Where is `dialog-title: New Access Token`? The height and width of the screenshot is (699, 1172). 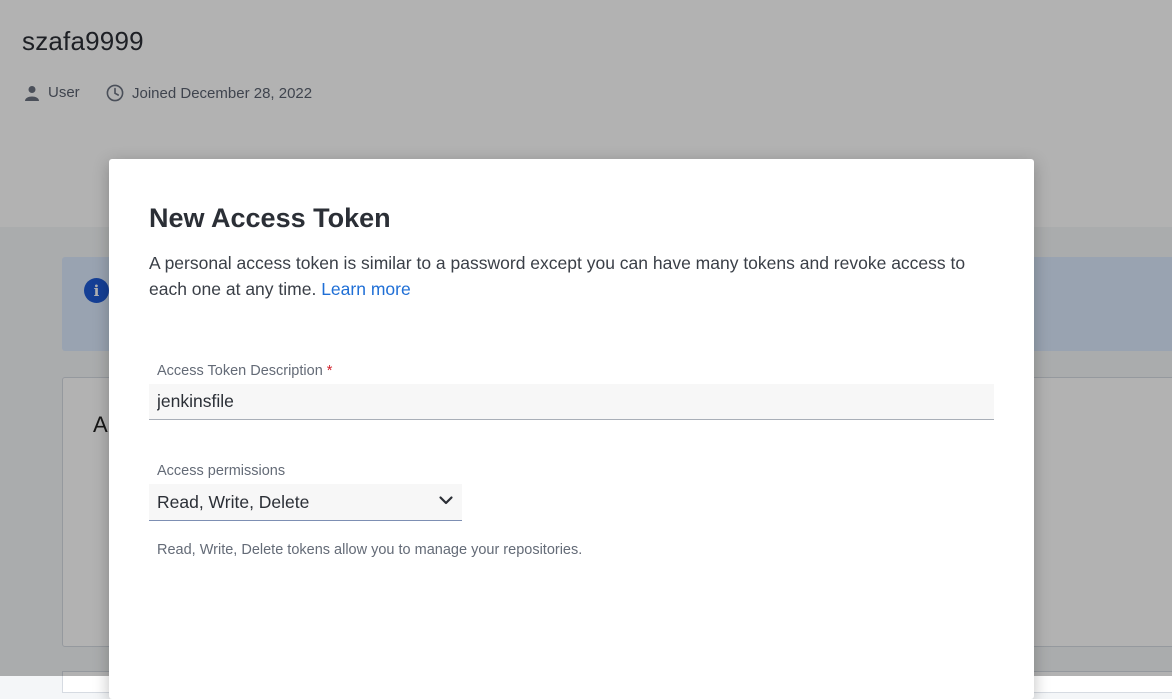 dialog-title: New Access Token is located at coordinates (270, 218).